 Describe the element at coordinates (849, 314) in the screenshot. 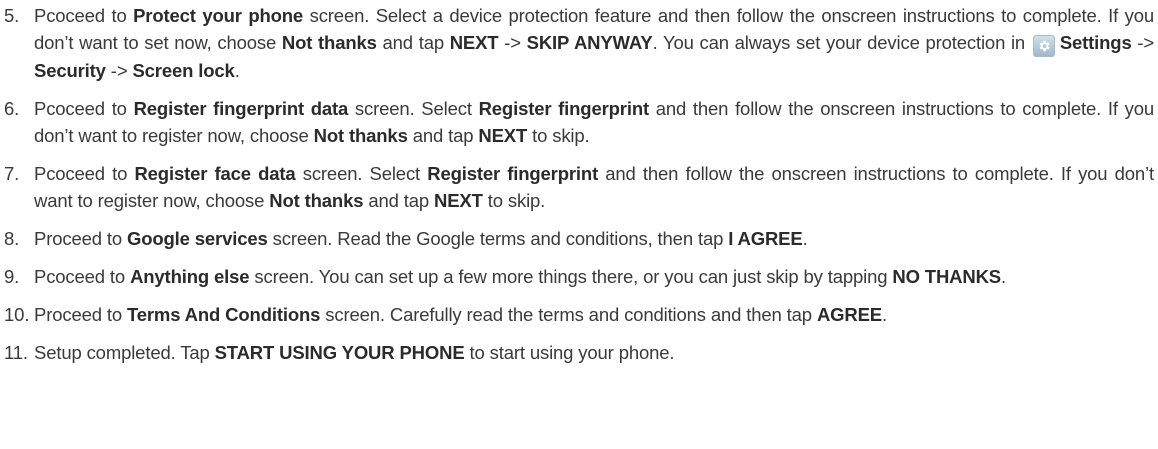

I see `bold-term: AGREE` at that location.